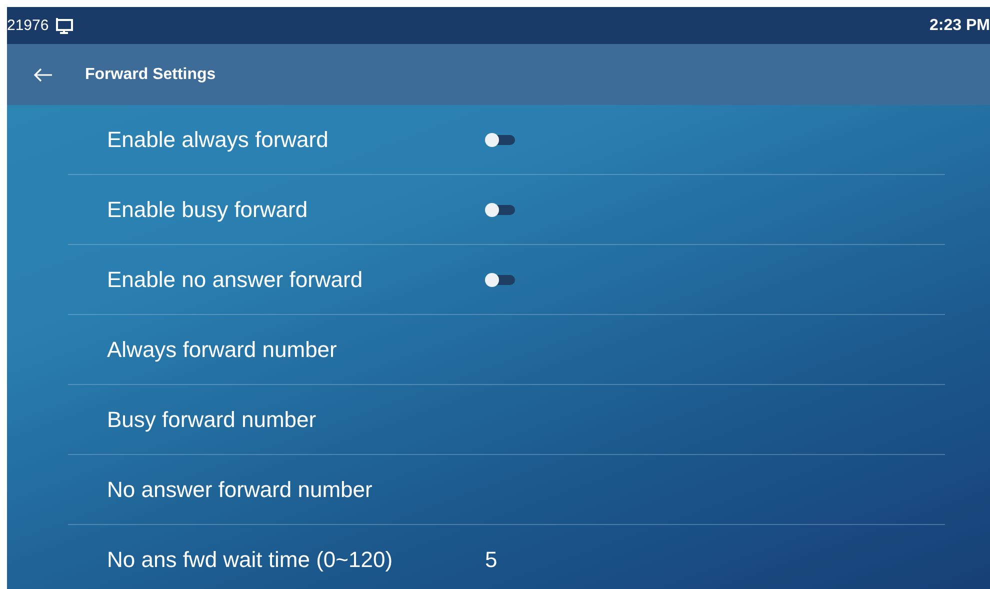  Describe the element at coordinates (296, 349) in the screenshot. I see `setting-label: Always forward number` at that location.